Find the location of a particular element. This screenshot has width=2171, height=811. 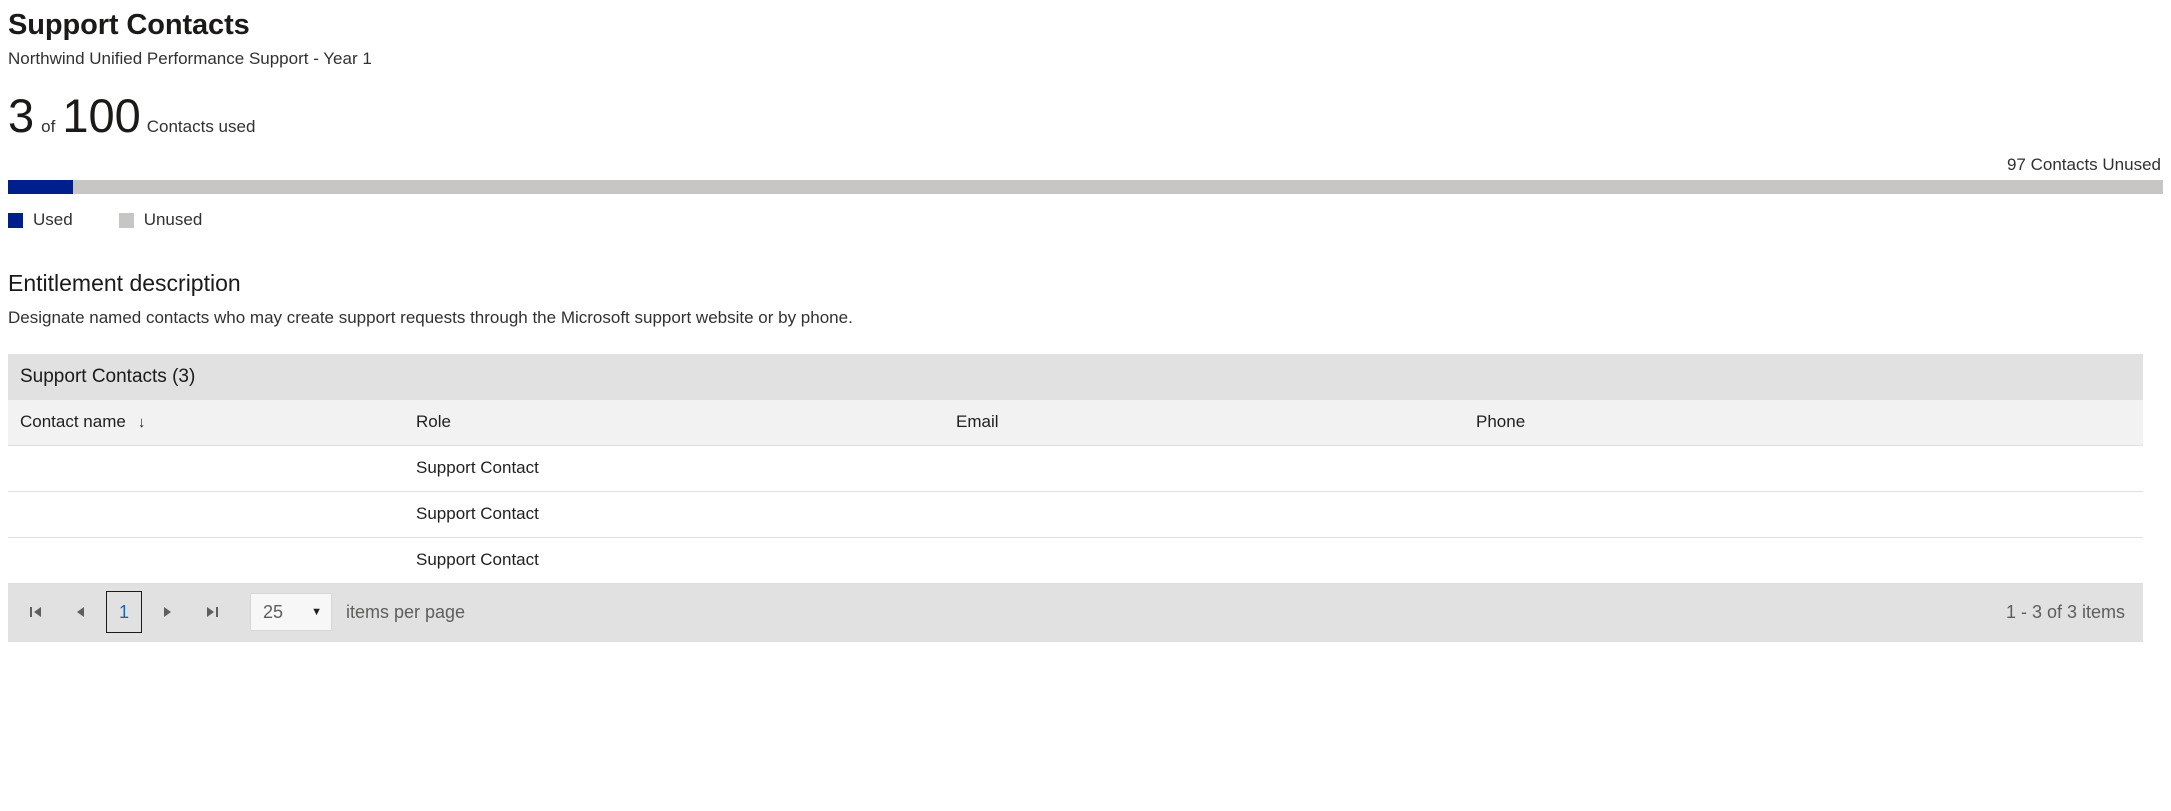

arrow-down-icon: ↓ is located at coordinates (141, 422).